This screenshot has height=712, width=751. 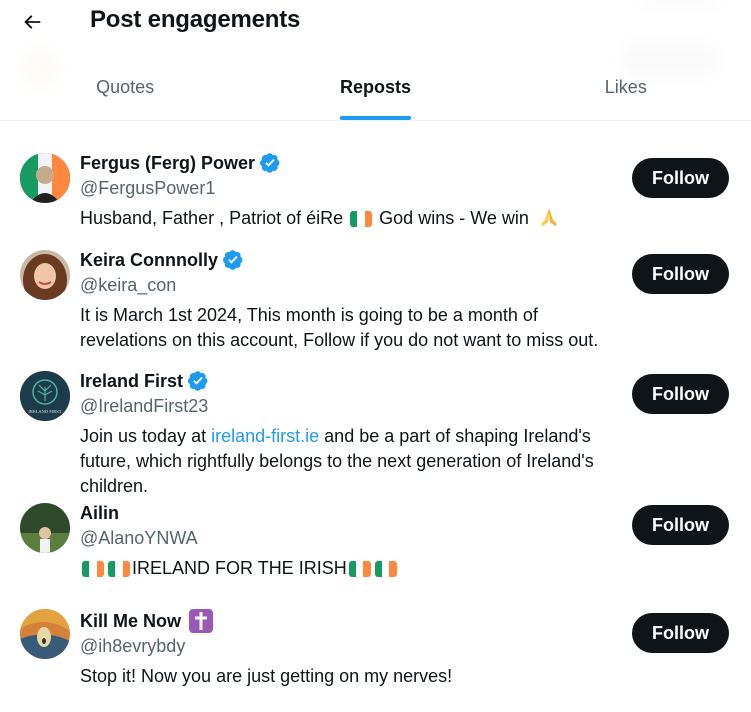 What do you see at coordinates (345, 285) in the screenshot?
I see `user-handle: @keira_con` at bounding box center [345, 285].